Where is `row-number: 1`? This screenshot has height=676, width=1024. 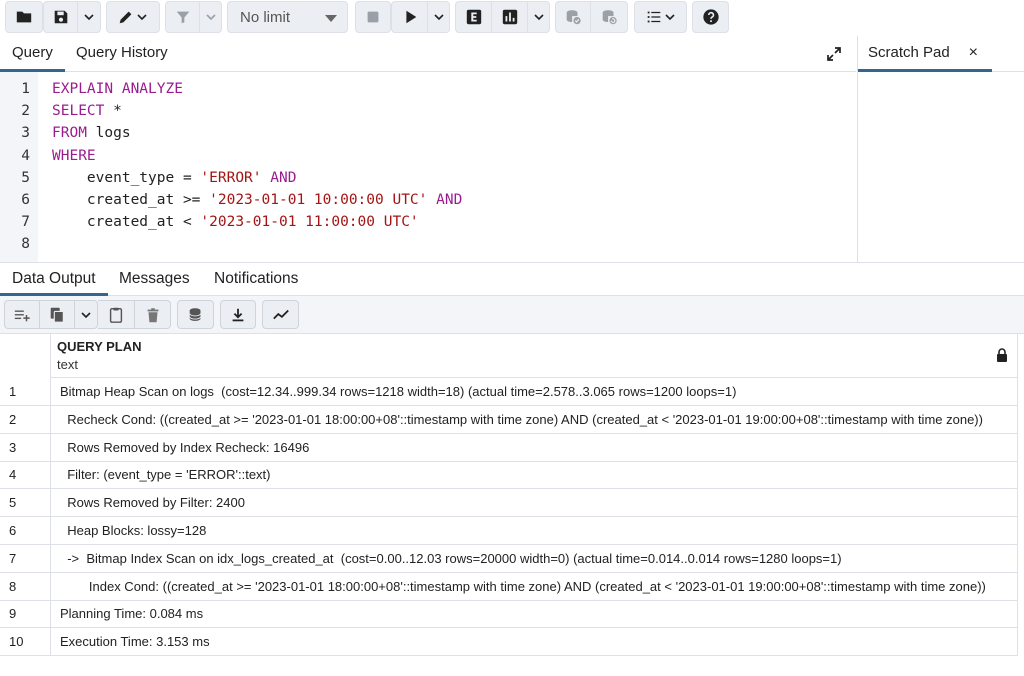
row-number: 1 is located at coordinates (25, 391).